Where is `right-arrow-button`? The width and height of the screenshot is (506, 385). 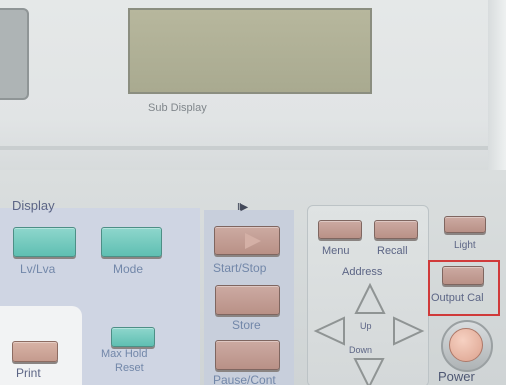 right-arrow-button is located at coordinates (408, 331).